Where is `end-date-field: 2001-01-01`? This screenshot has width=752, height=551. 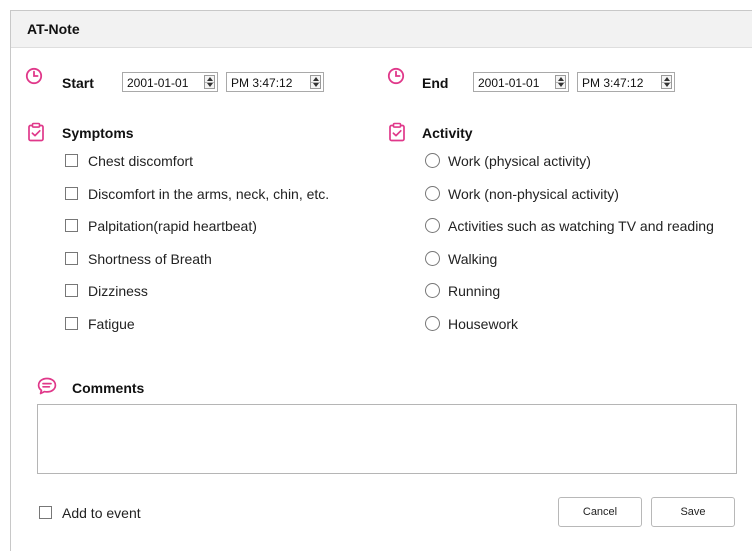 end-date-field: 2001-01-01 is located at coordinates (521, 82).